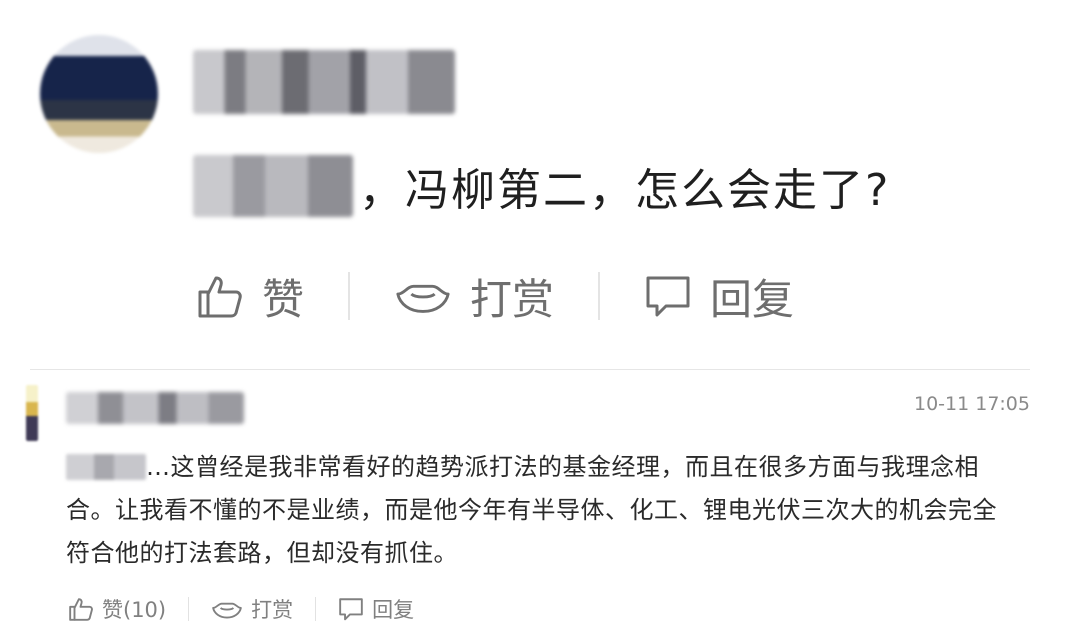 This screenshot has width=1071, height=641. I want to click on comment-text: ，冯柳第二，怎么会走了?, so click(541, 186).